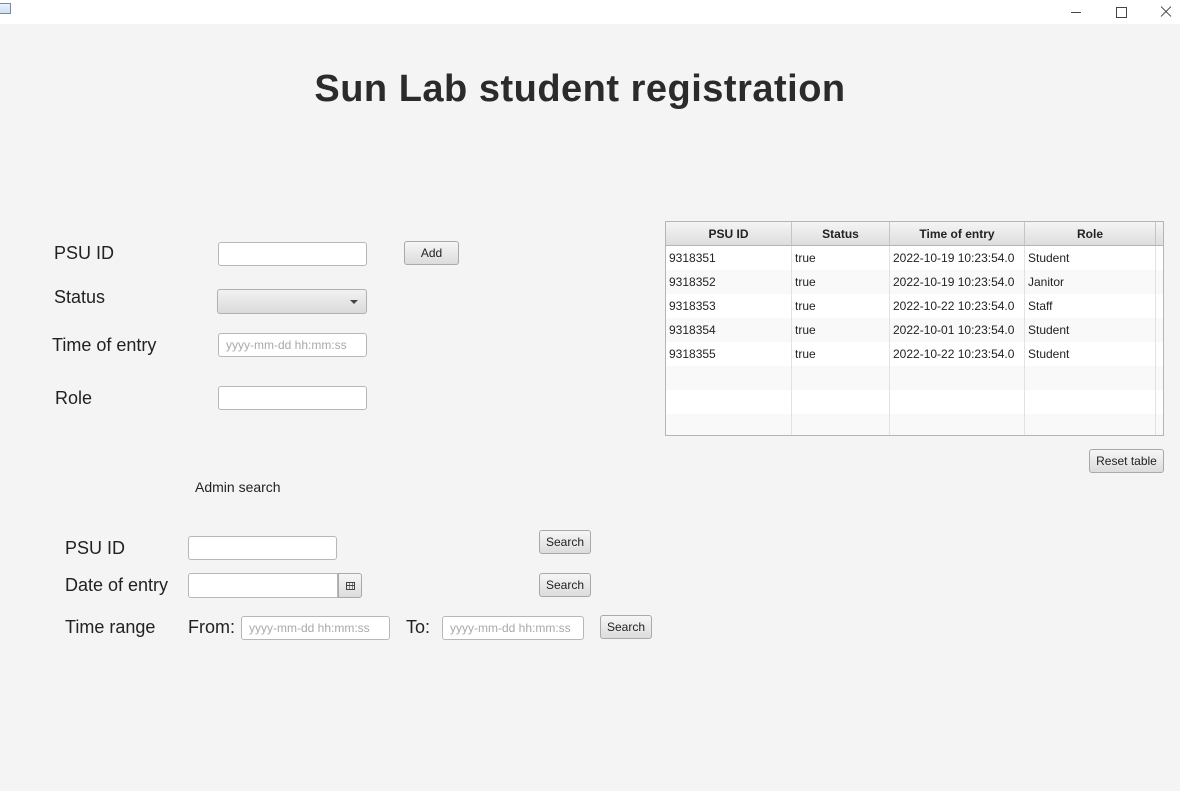 This screenshot has width=1180, height=791. I want to click on close-icon, so click(1166, 12).